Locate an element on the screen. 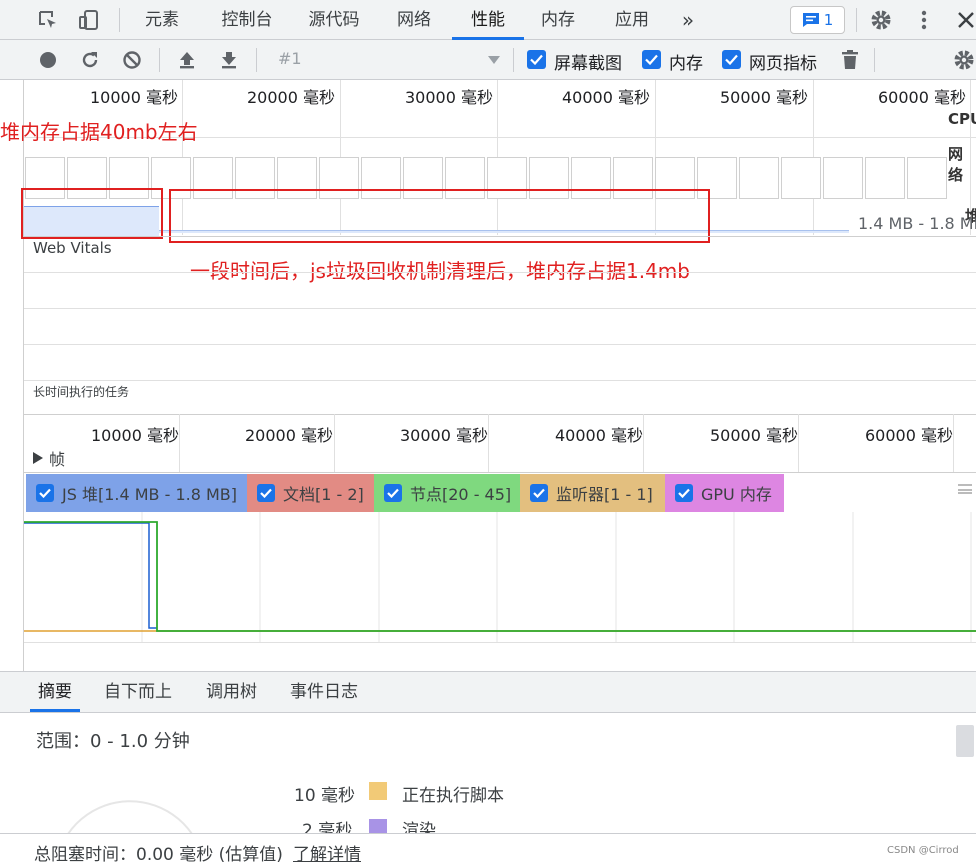 This screenshot has height=864, width=976. performance-toolbar: #1 屏幕截图 内存 网页指标 is located at coordinates (488, 60).